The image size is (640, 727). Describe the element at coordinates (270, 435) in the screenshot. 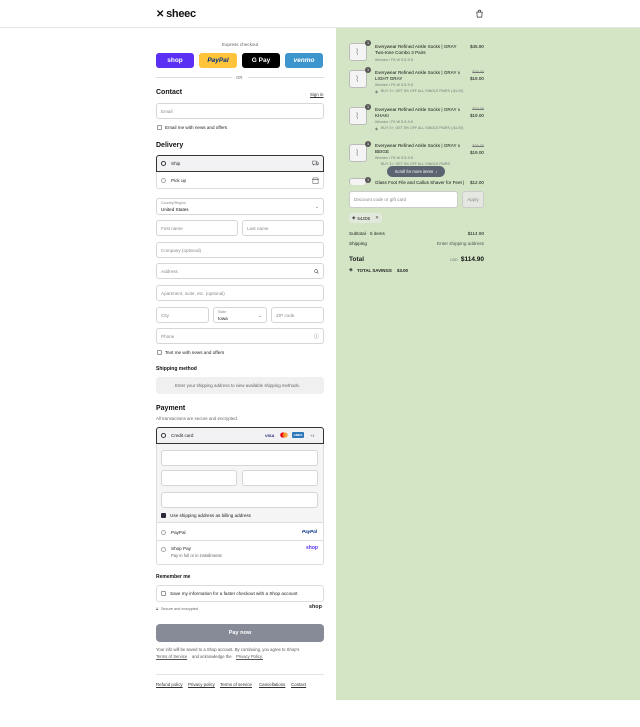

I see `visa-icon: VISA` at that location.